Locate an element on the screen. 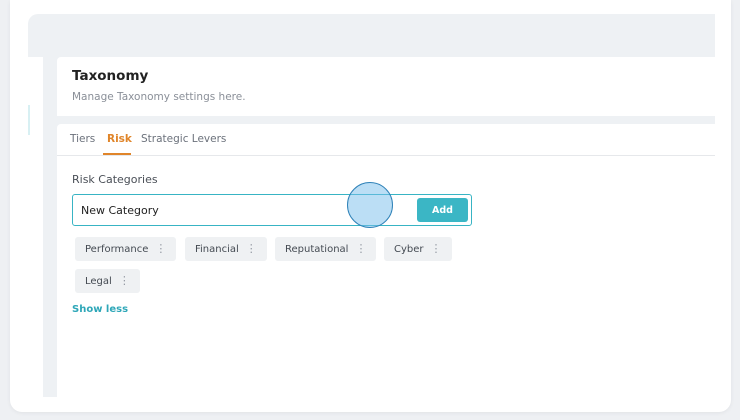  category-chip-legal: Legal ⋮ is located at coordinates (107, 281).